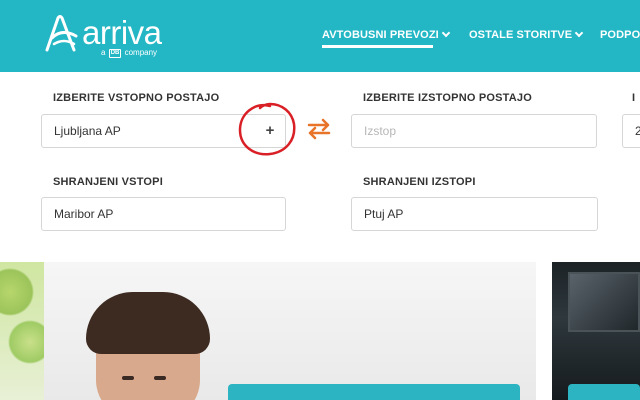 The width and height of the screenshot is (640, 400). Describe the element at coordinates (160, 378) in the screenshot. I see `hero-eye-right` at that location.